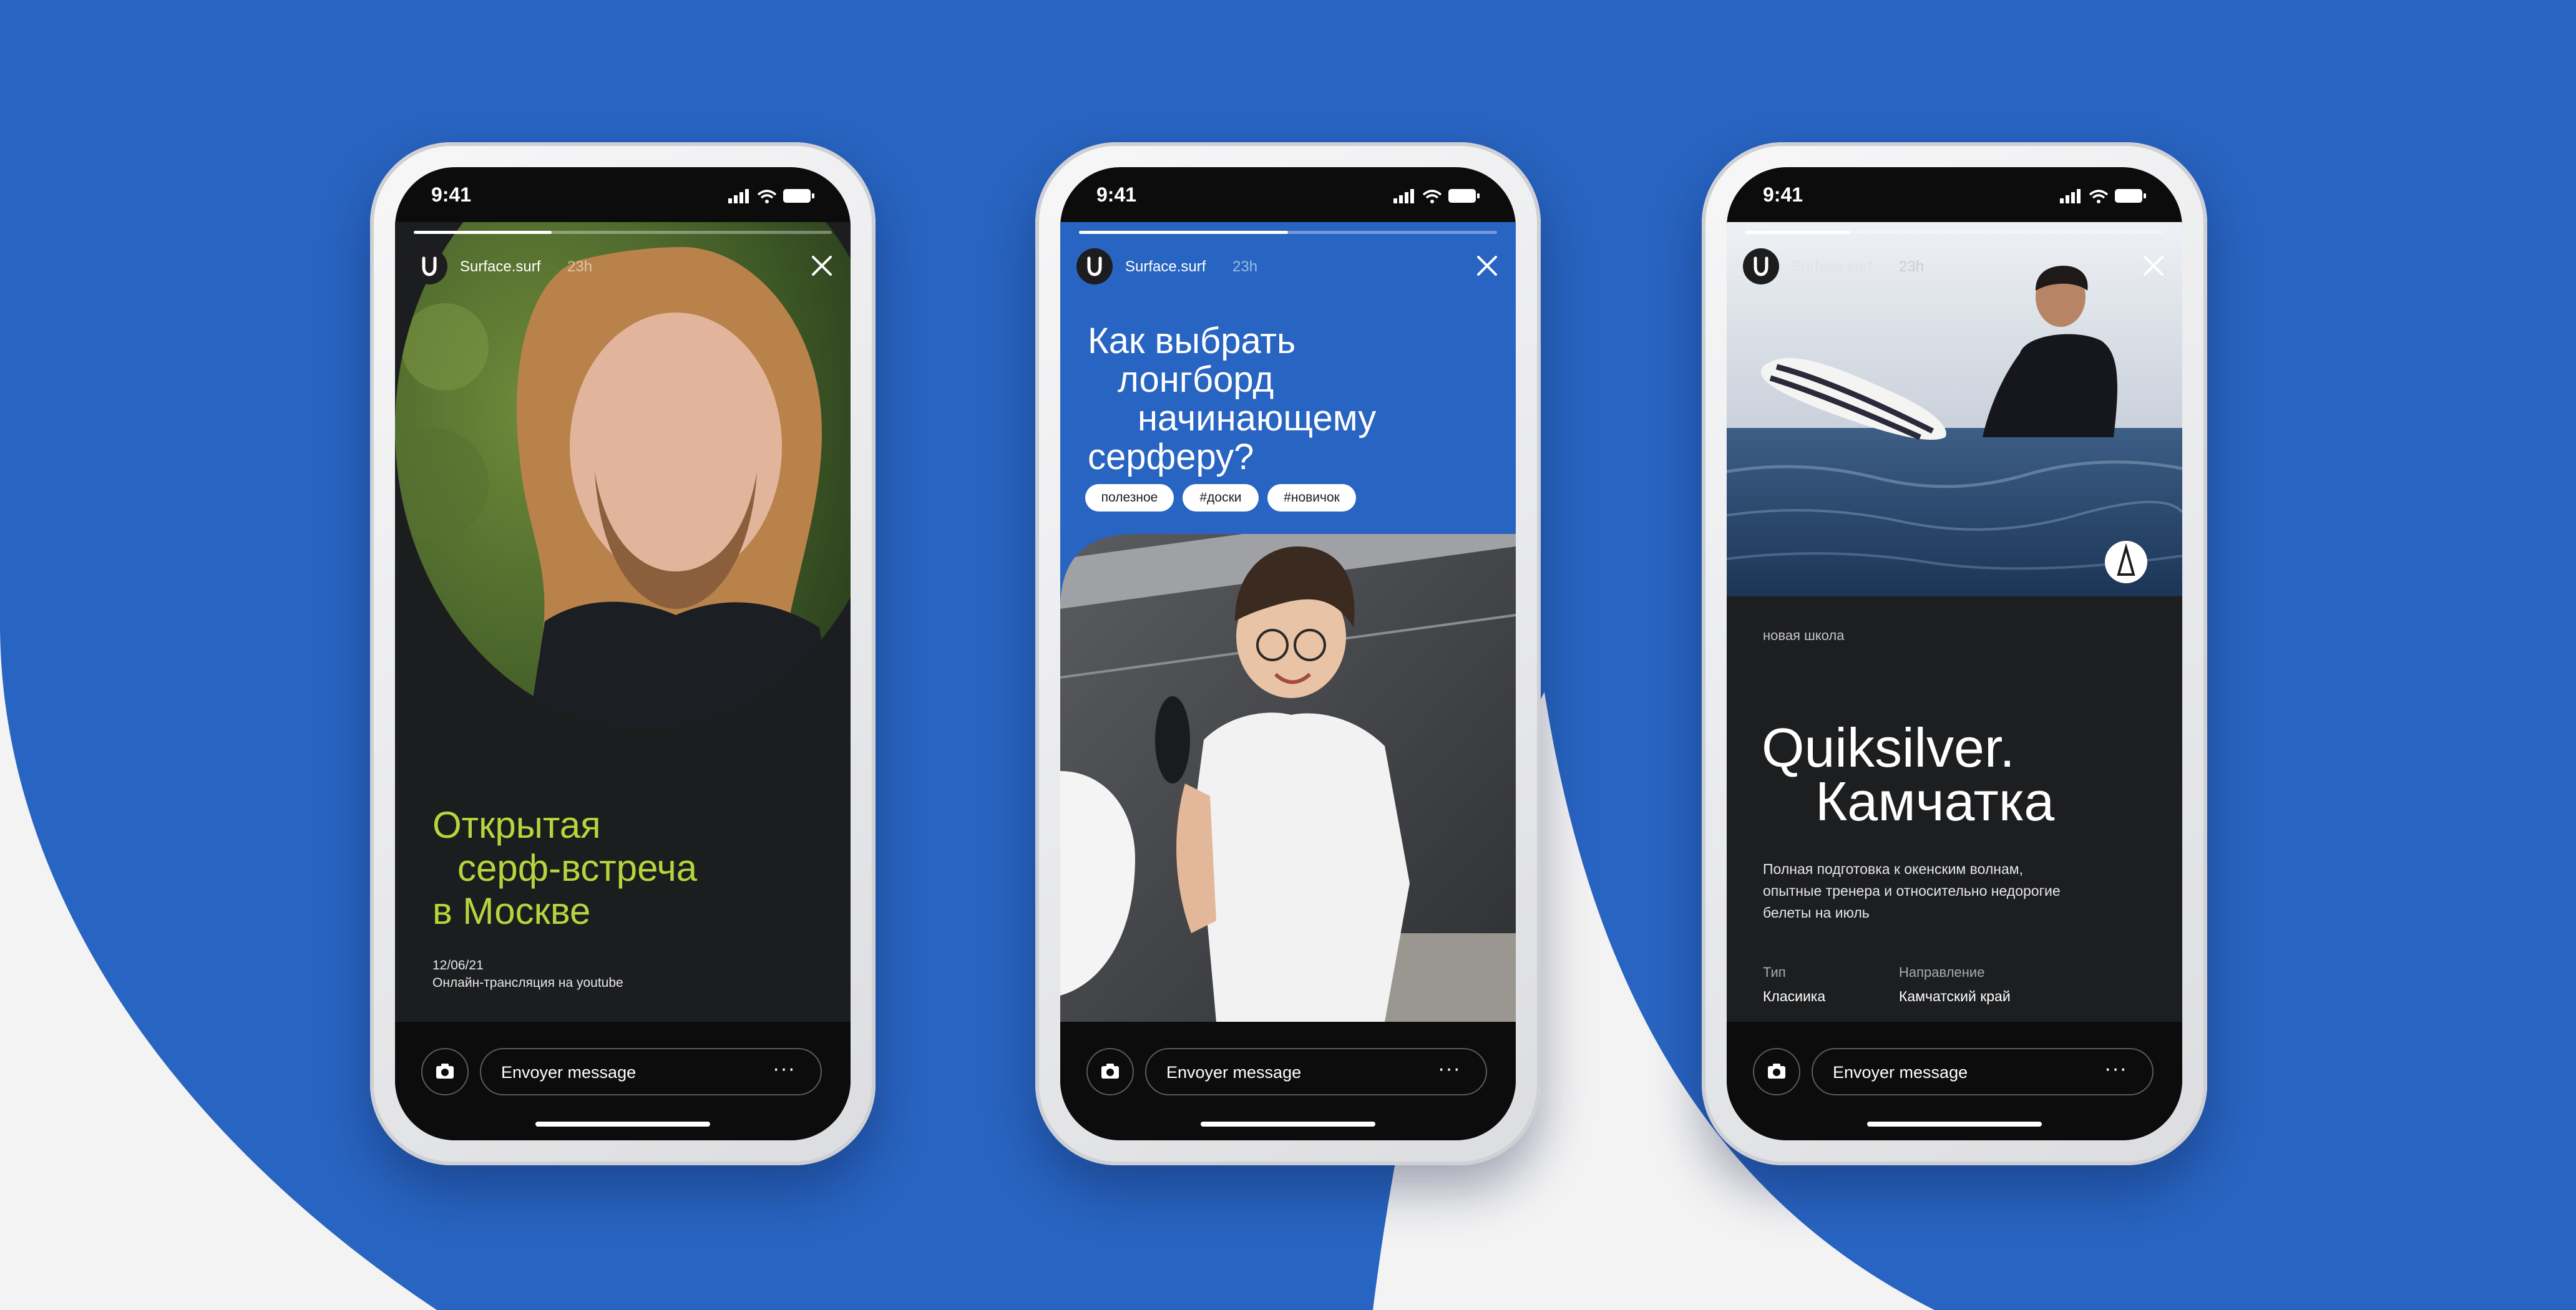  Describe the element at coordinates (577, 868) in the screenshot. I see `title-line: серф-встреча` at that location.